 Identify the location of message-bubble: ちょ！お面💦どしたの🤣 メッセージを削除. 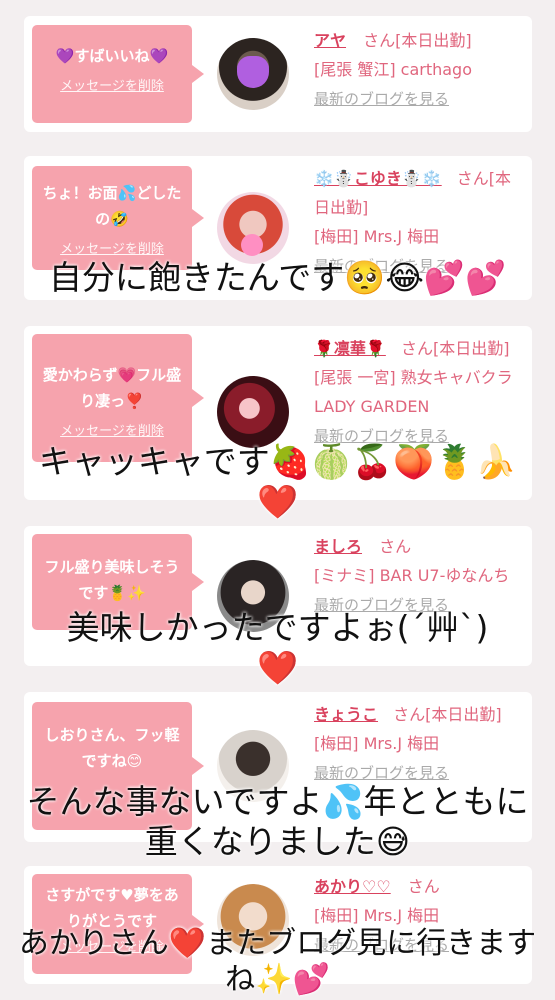
(118, 218).